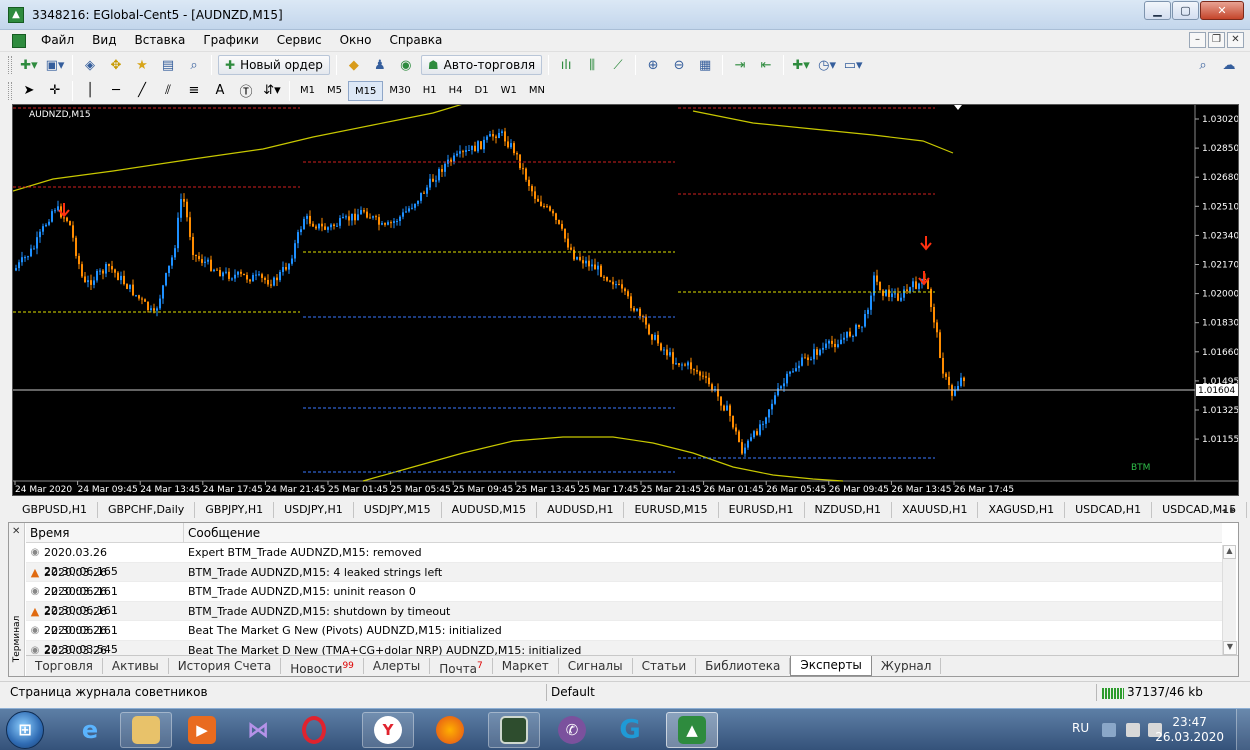 Image resolution: width=1250 pixels, height=750 pixels. Describe the element at coordinates (116, 65) in the screenshot. I see `data-window-icon: ✥` at that location.